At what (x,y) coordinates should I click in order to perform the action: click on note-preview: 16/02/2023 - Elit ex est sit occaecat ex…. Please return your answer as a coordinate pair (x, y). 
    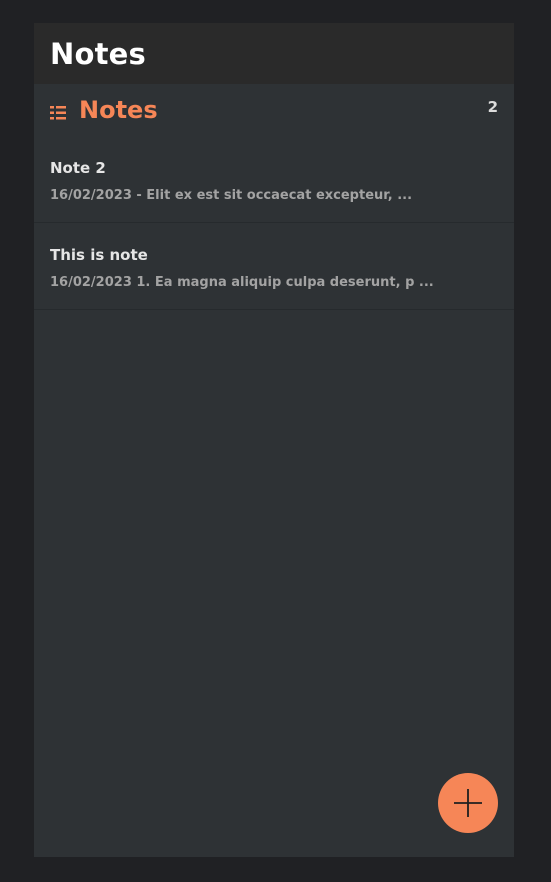
    Looking at the image, I should click on (231, 195).